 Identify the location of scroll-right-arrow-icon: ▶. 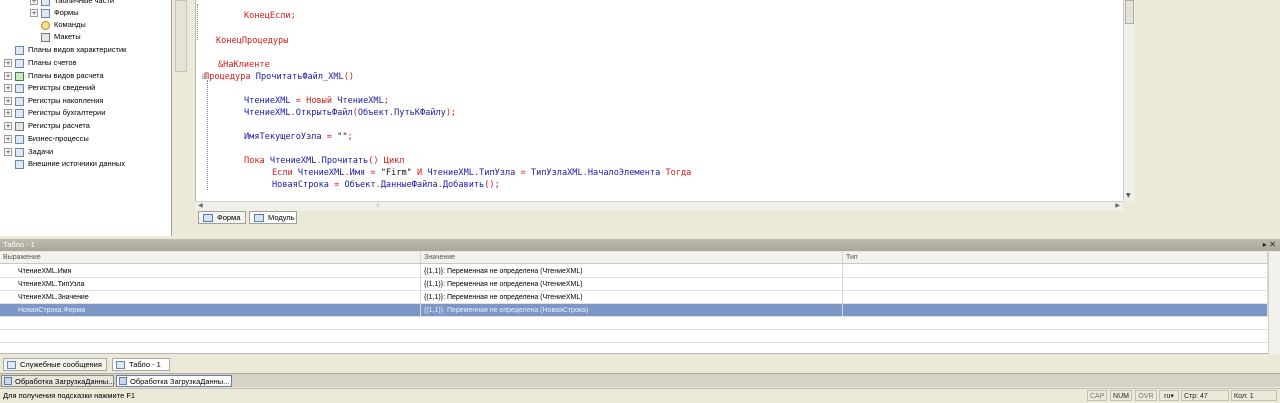
(1117, 205).